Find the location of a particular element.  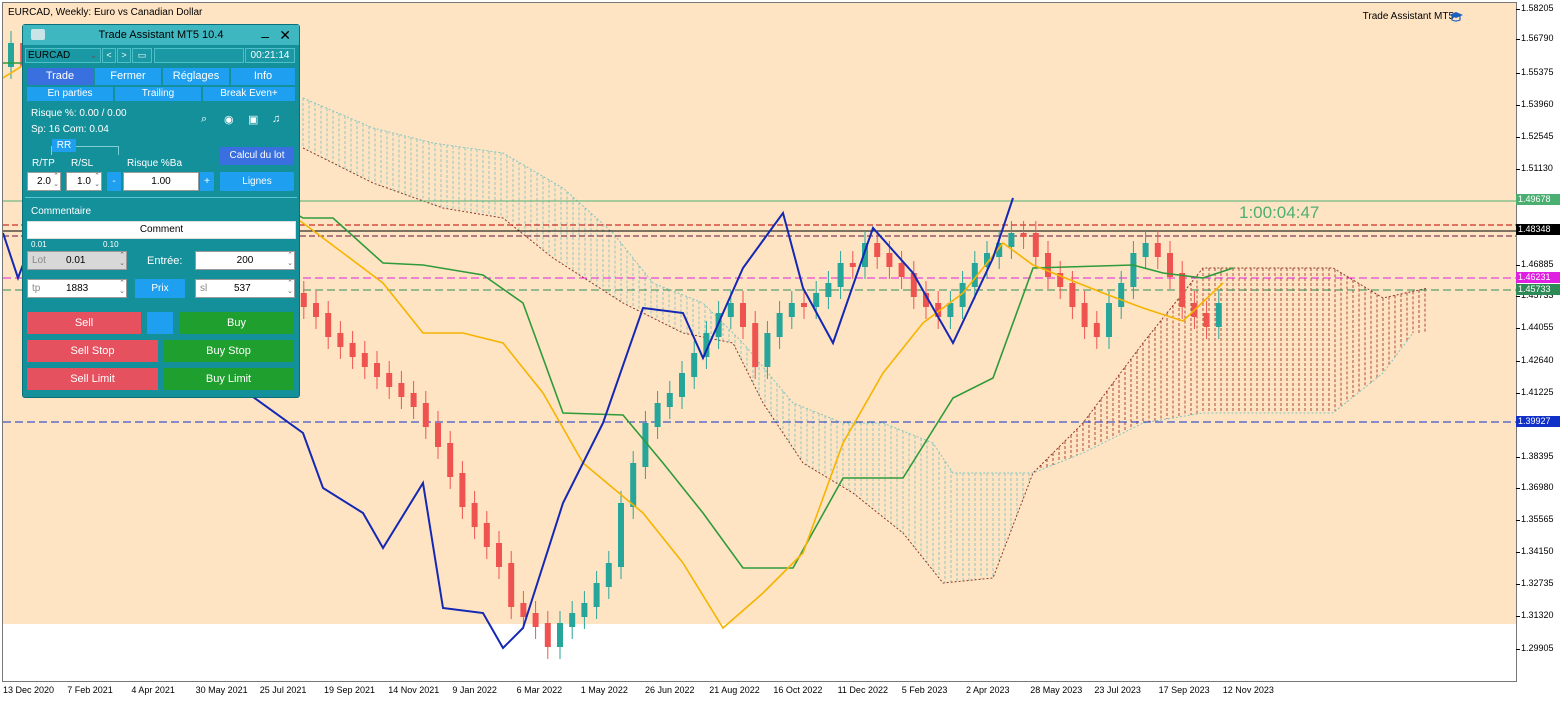

sell-stop-button: Sell Stop is located at coordinates (92, 351).